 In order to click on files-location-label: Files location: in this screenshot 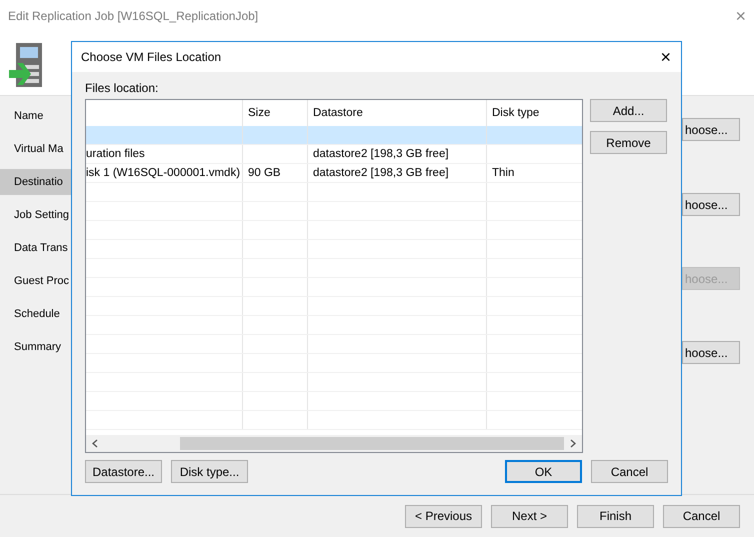, I will do `click(122, 89)`.